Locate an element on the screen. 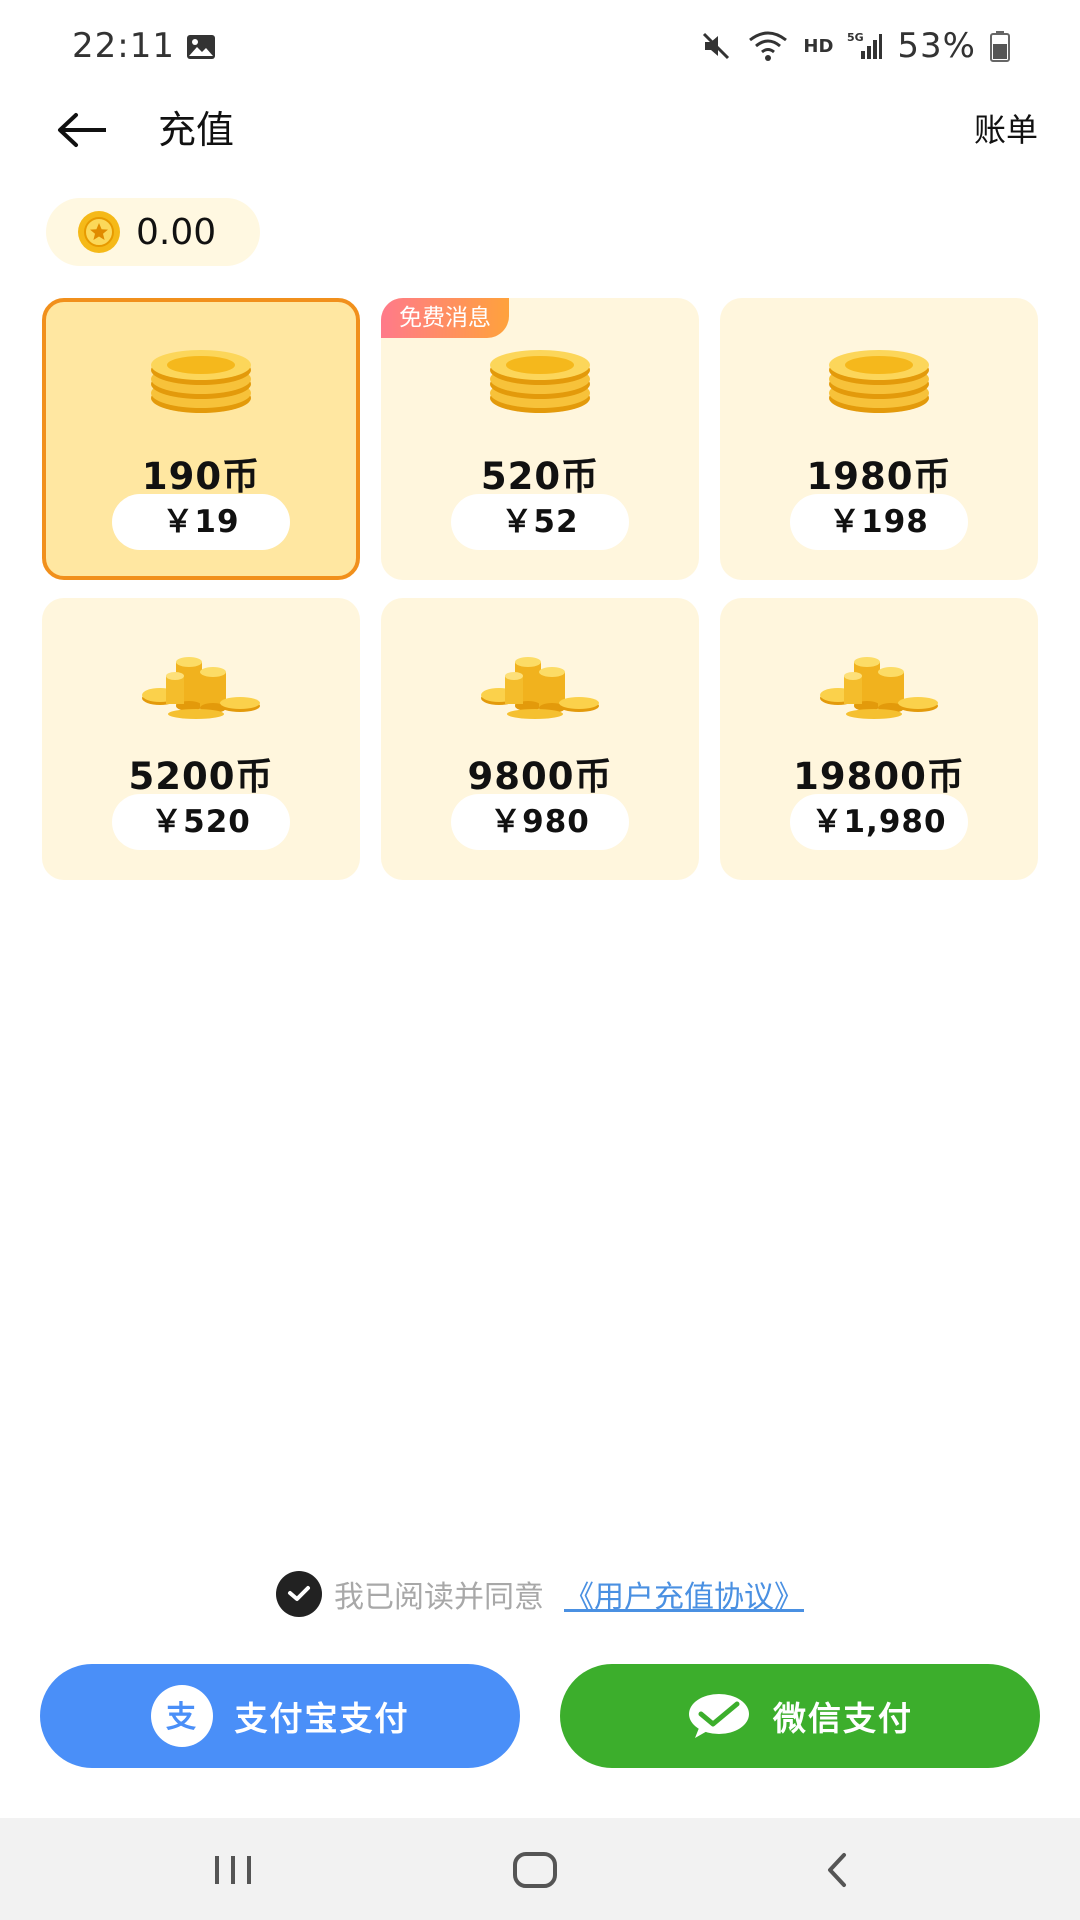 The height and width of the screenshot is (1920, 1080). agreement-link: 《用户充值协议》 is located at coordinates (684, 1594).